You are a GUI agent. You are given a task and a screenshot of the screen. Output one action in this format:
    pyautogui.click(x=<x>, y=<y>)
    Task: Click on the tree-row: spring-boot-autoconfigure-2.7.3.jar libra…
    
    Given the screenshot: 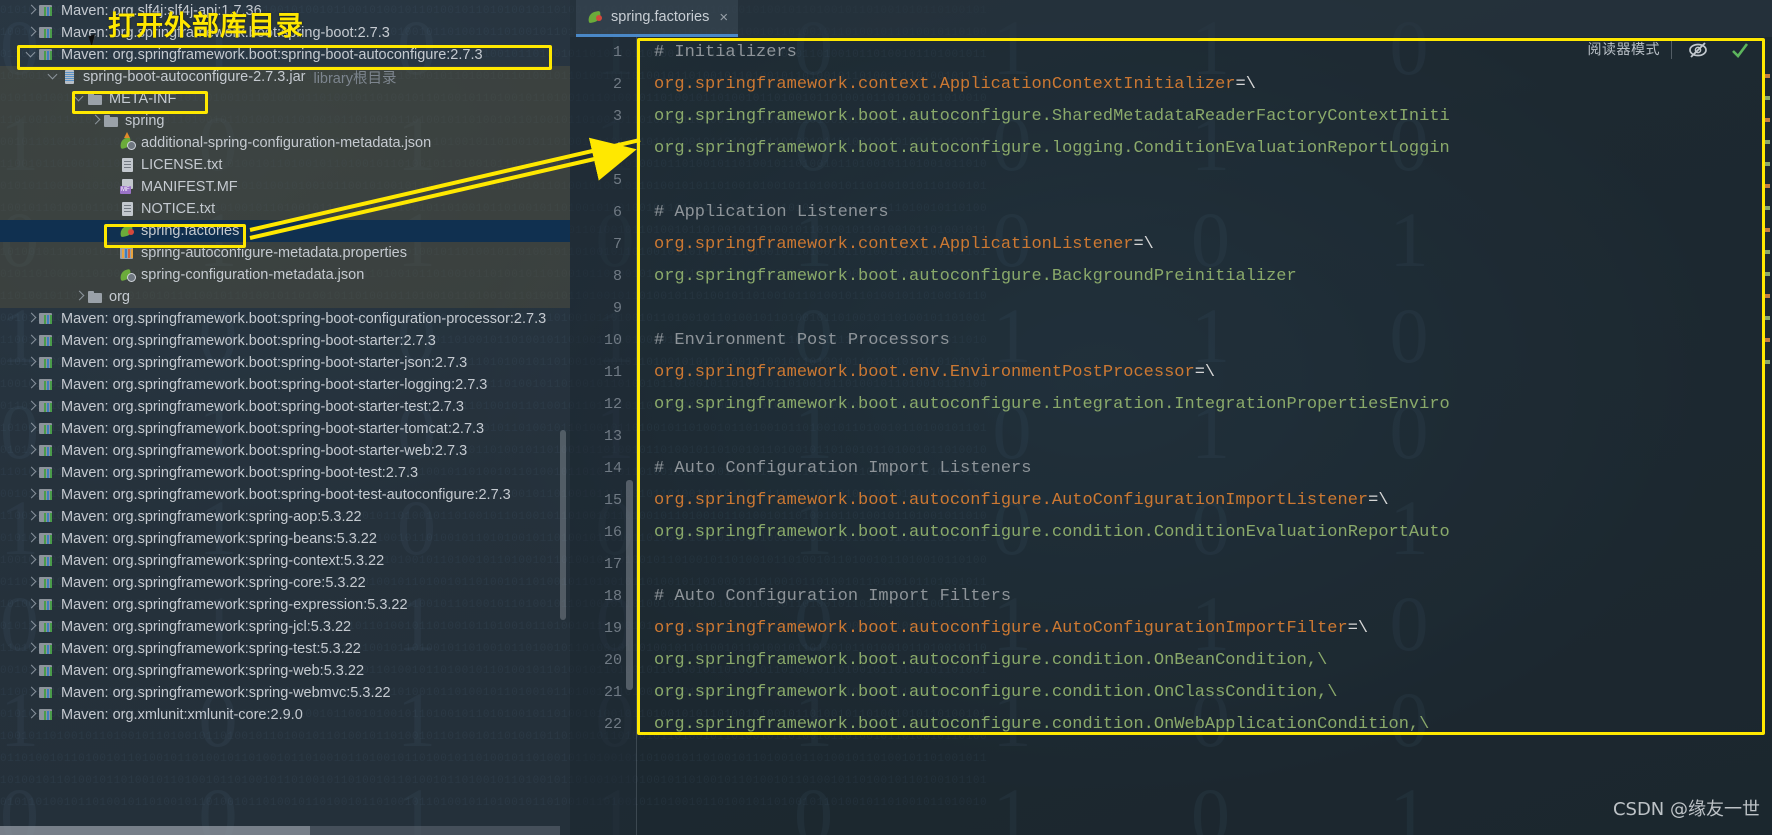 What is the action you would take?
    pyautogui.click(x=285, y=77)
    